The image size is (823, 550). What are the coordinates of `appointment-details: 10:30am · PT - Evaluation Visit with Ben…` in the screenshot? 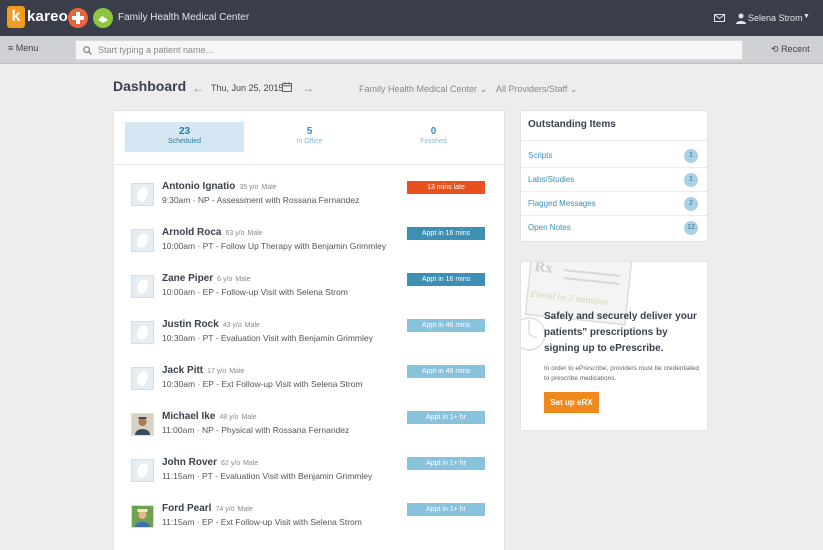 It's located at (267, 338).